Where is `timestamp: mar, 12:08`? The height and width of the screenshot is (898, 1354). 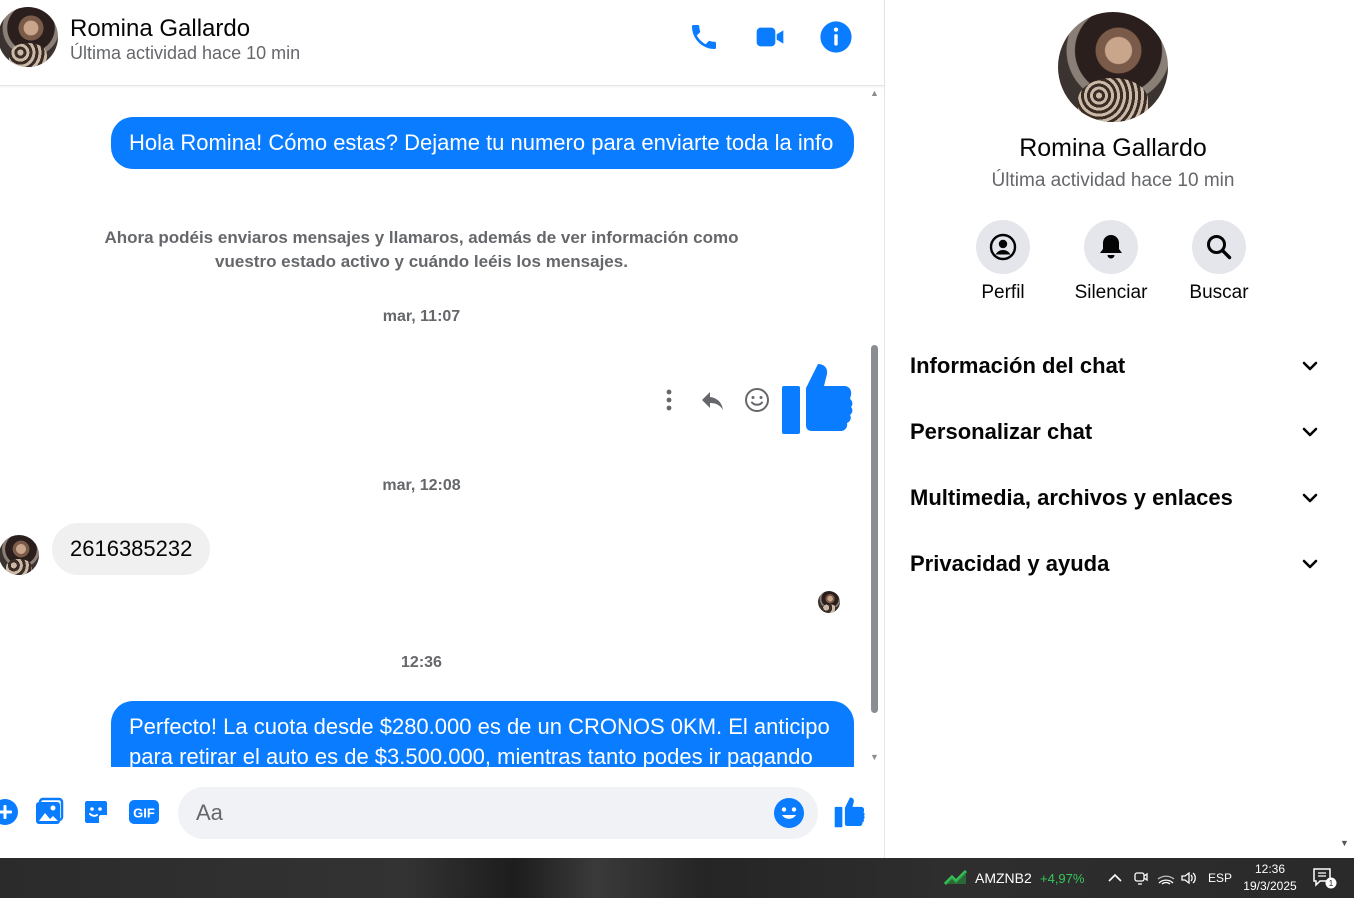
timestamp: mar, 12:08 is located at coordinates (421, 485).